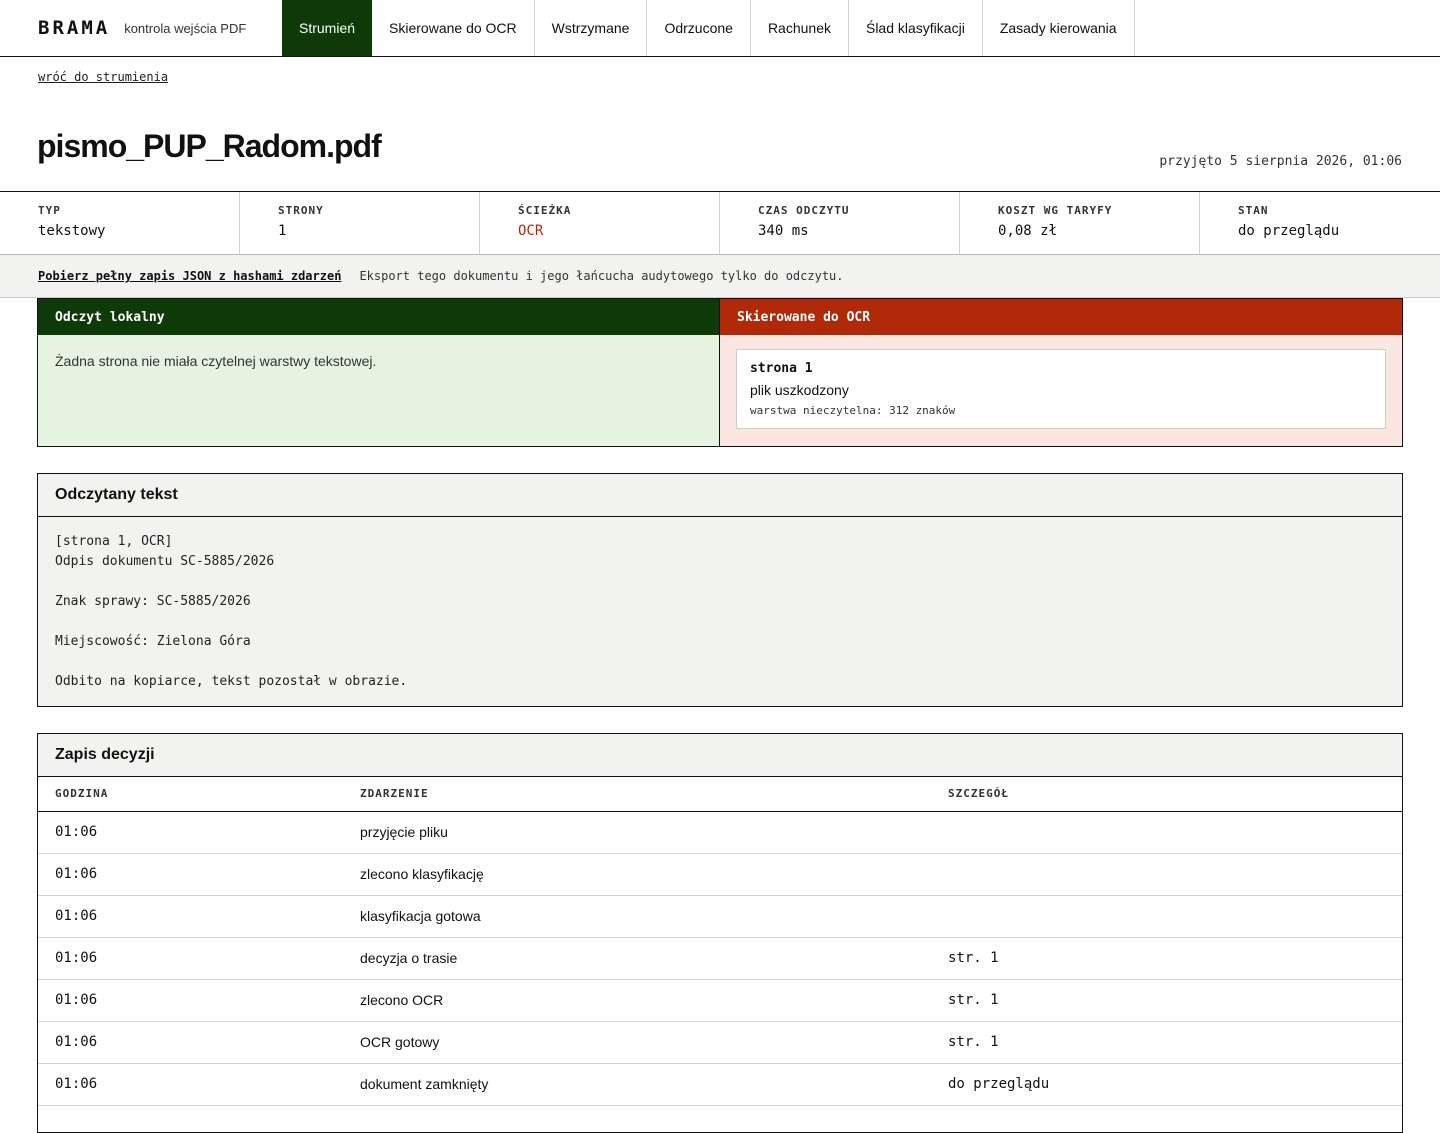 This screenshot has width=1440, height=1133. I want to click on meta-pages-value: 1, so click(282, 231).